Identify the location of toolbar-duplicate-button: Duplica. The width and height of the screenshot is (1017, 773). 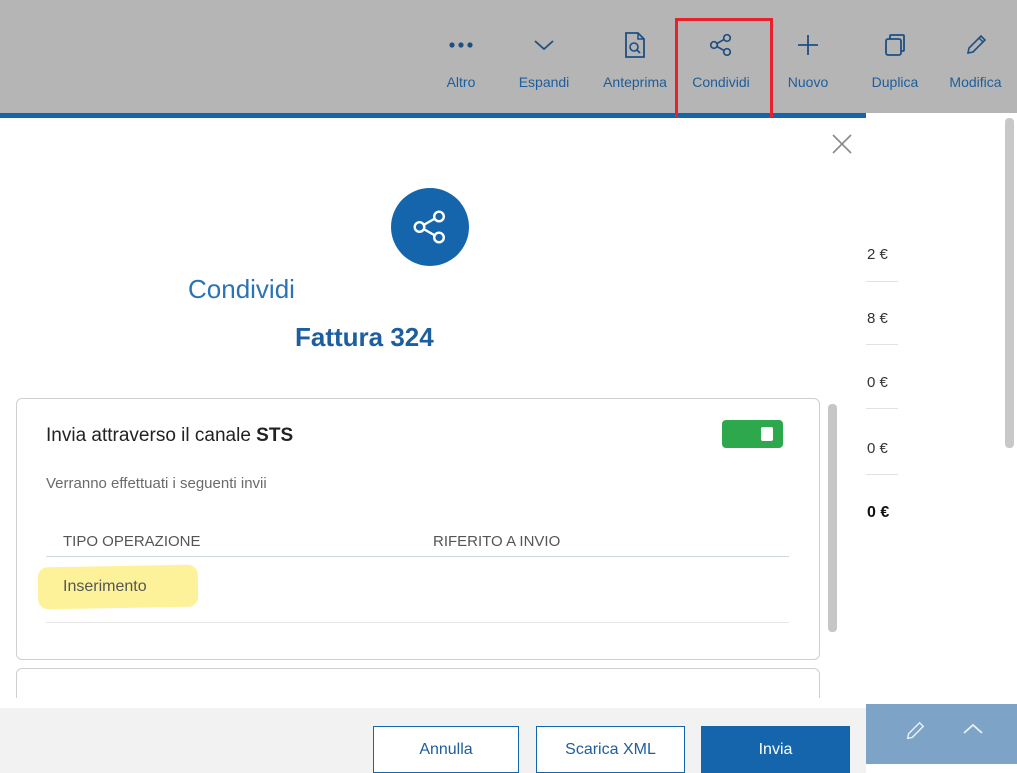
(895, 64).